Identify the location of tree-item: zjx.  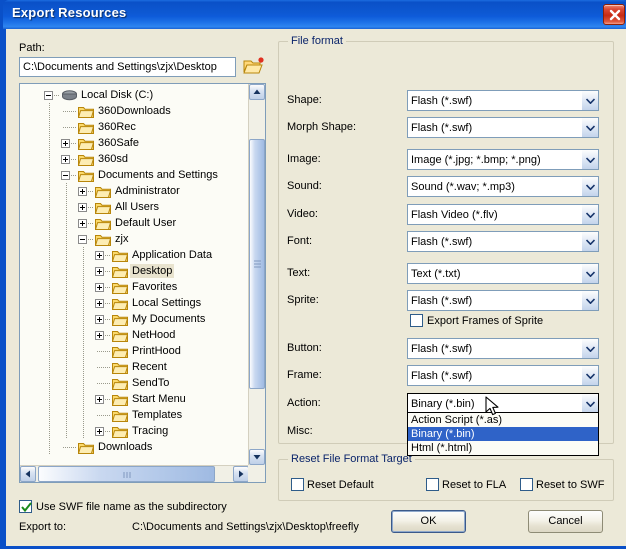
(134, 239).